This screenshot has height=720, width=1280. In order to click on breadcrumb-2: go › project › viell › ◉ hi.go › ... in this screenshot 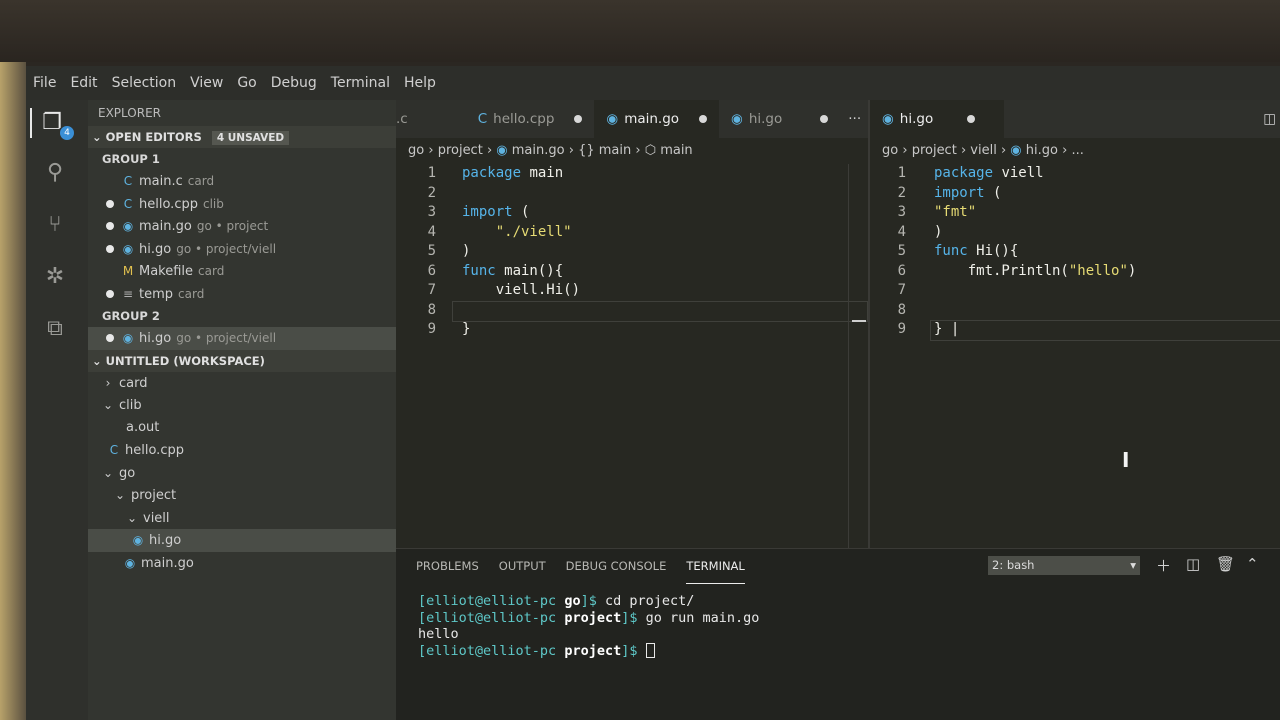, I will do `click(983, 150)`.